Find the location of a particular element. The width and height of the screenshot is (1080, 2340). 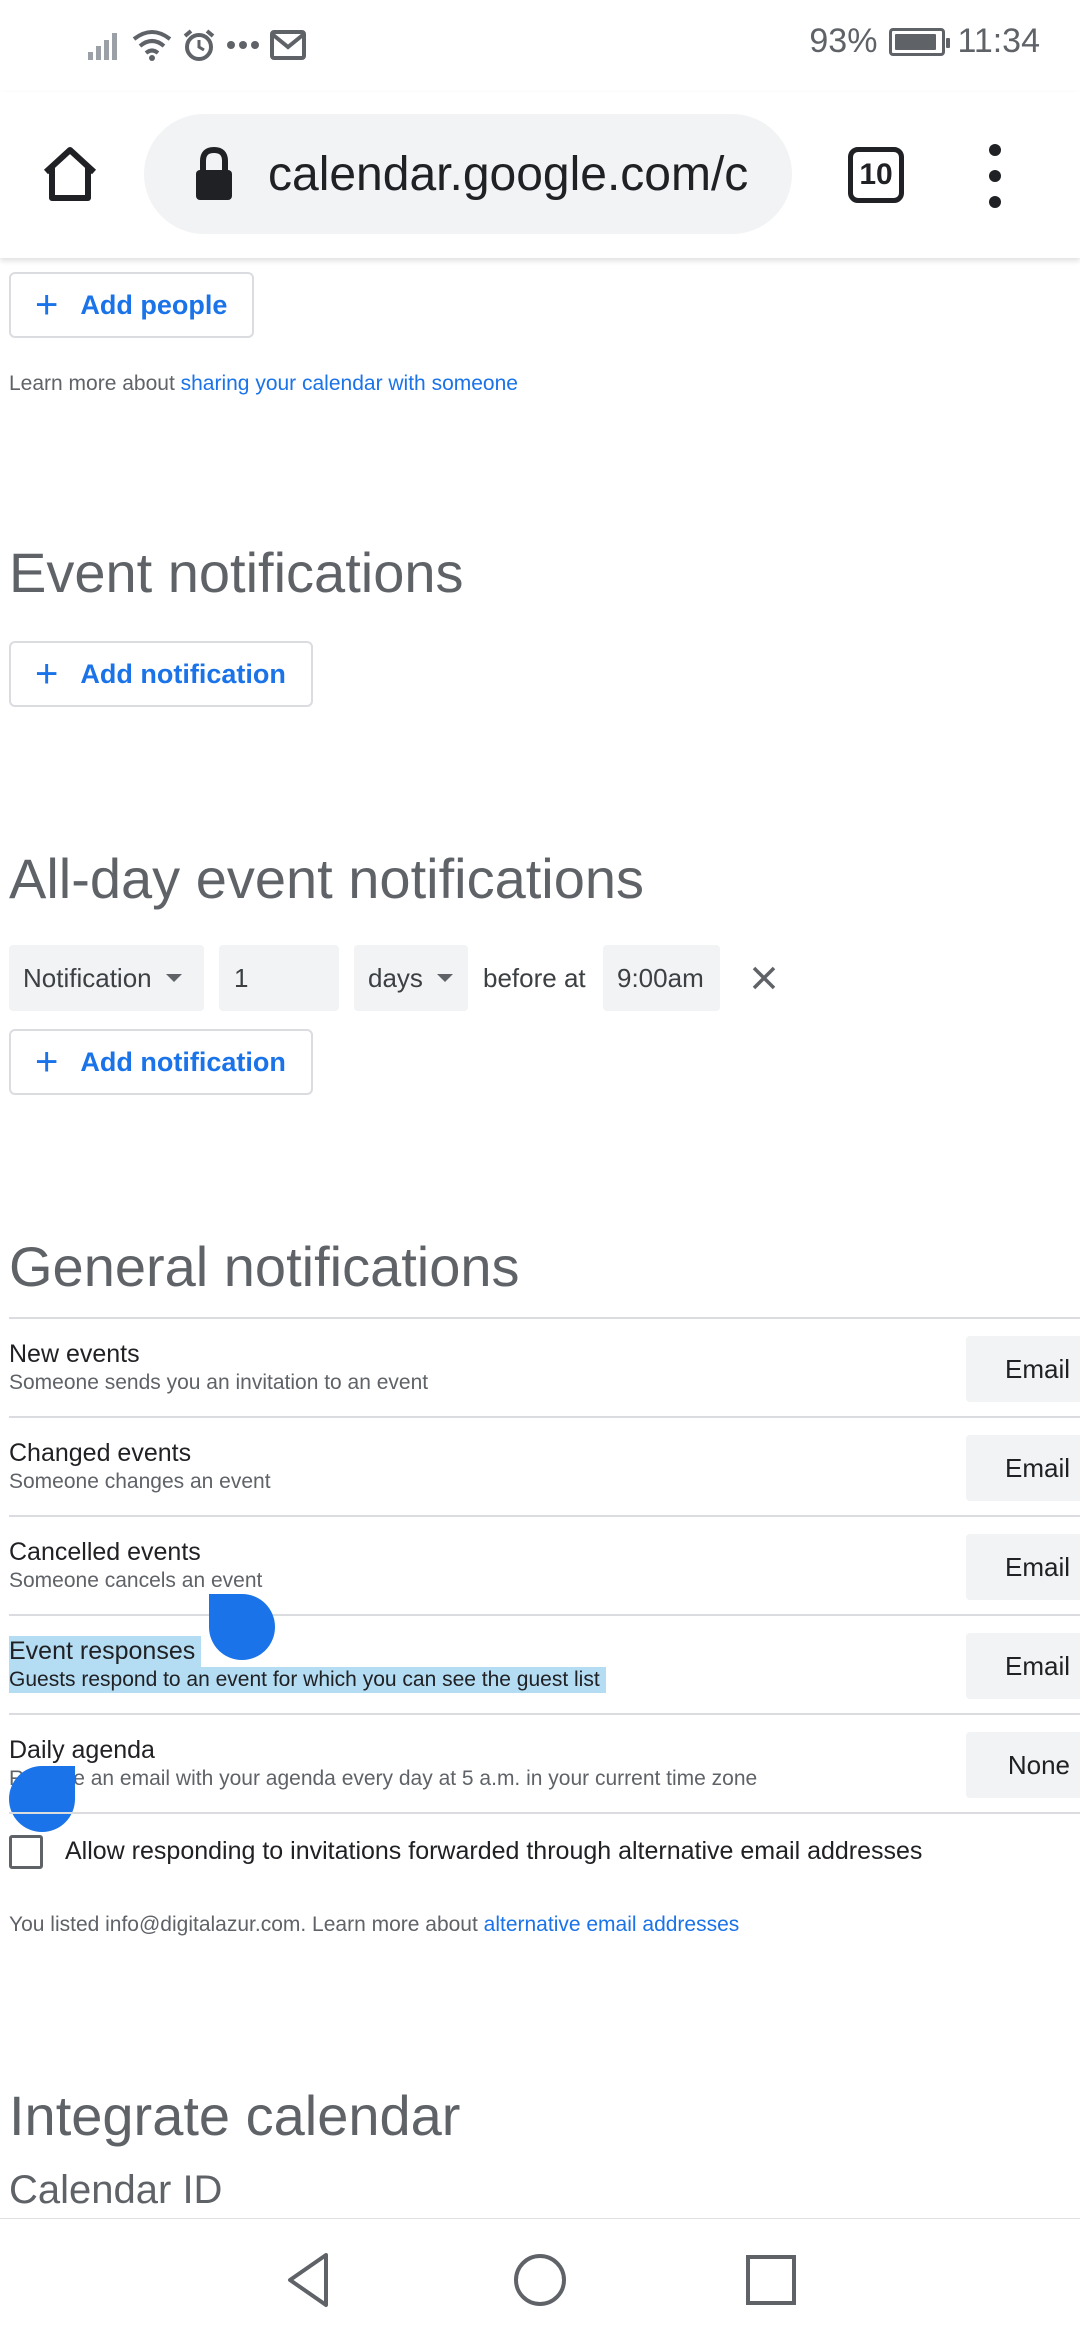

home-nav-icon is located at coordinates (540, 2280).